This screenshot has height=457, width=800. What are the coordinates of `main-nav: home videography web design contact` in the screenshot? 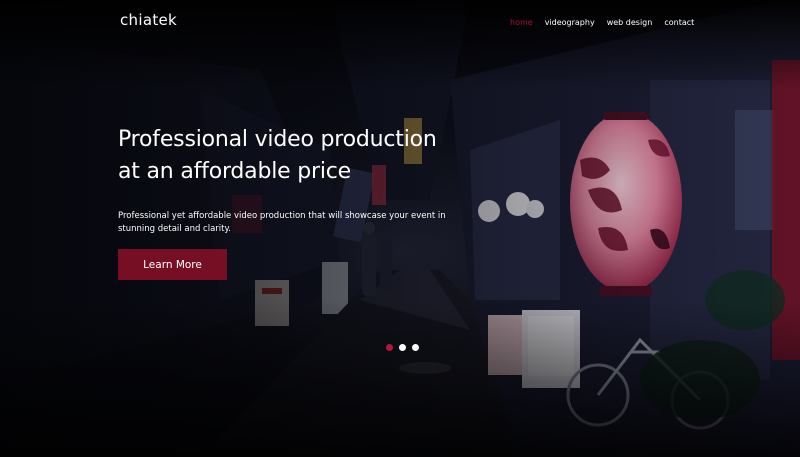 It's located at (608, 22).